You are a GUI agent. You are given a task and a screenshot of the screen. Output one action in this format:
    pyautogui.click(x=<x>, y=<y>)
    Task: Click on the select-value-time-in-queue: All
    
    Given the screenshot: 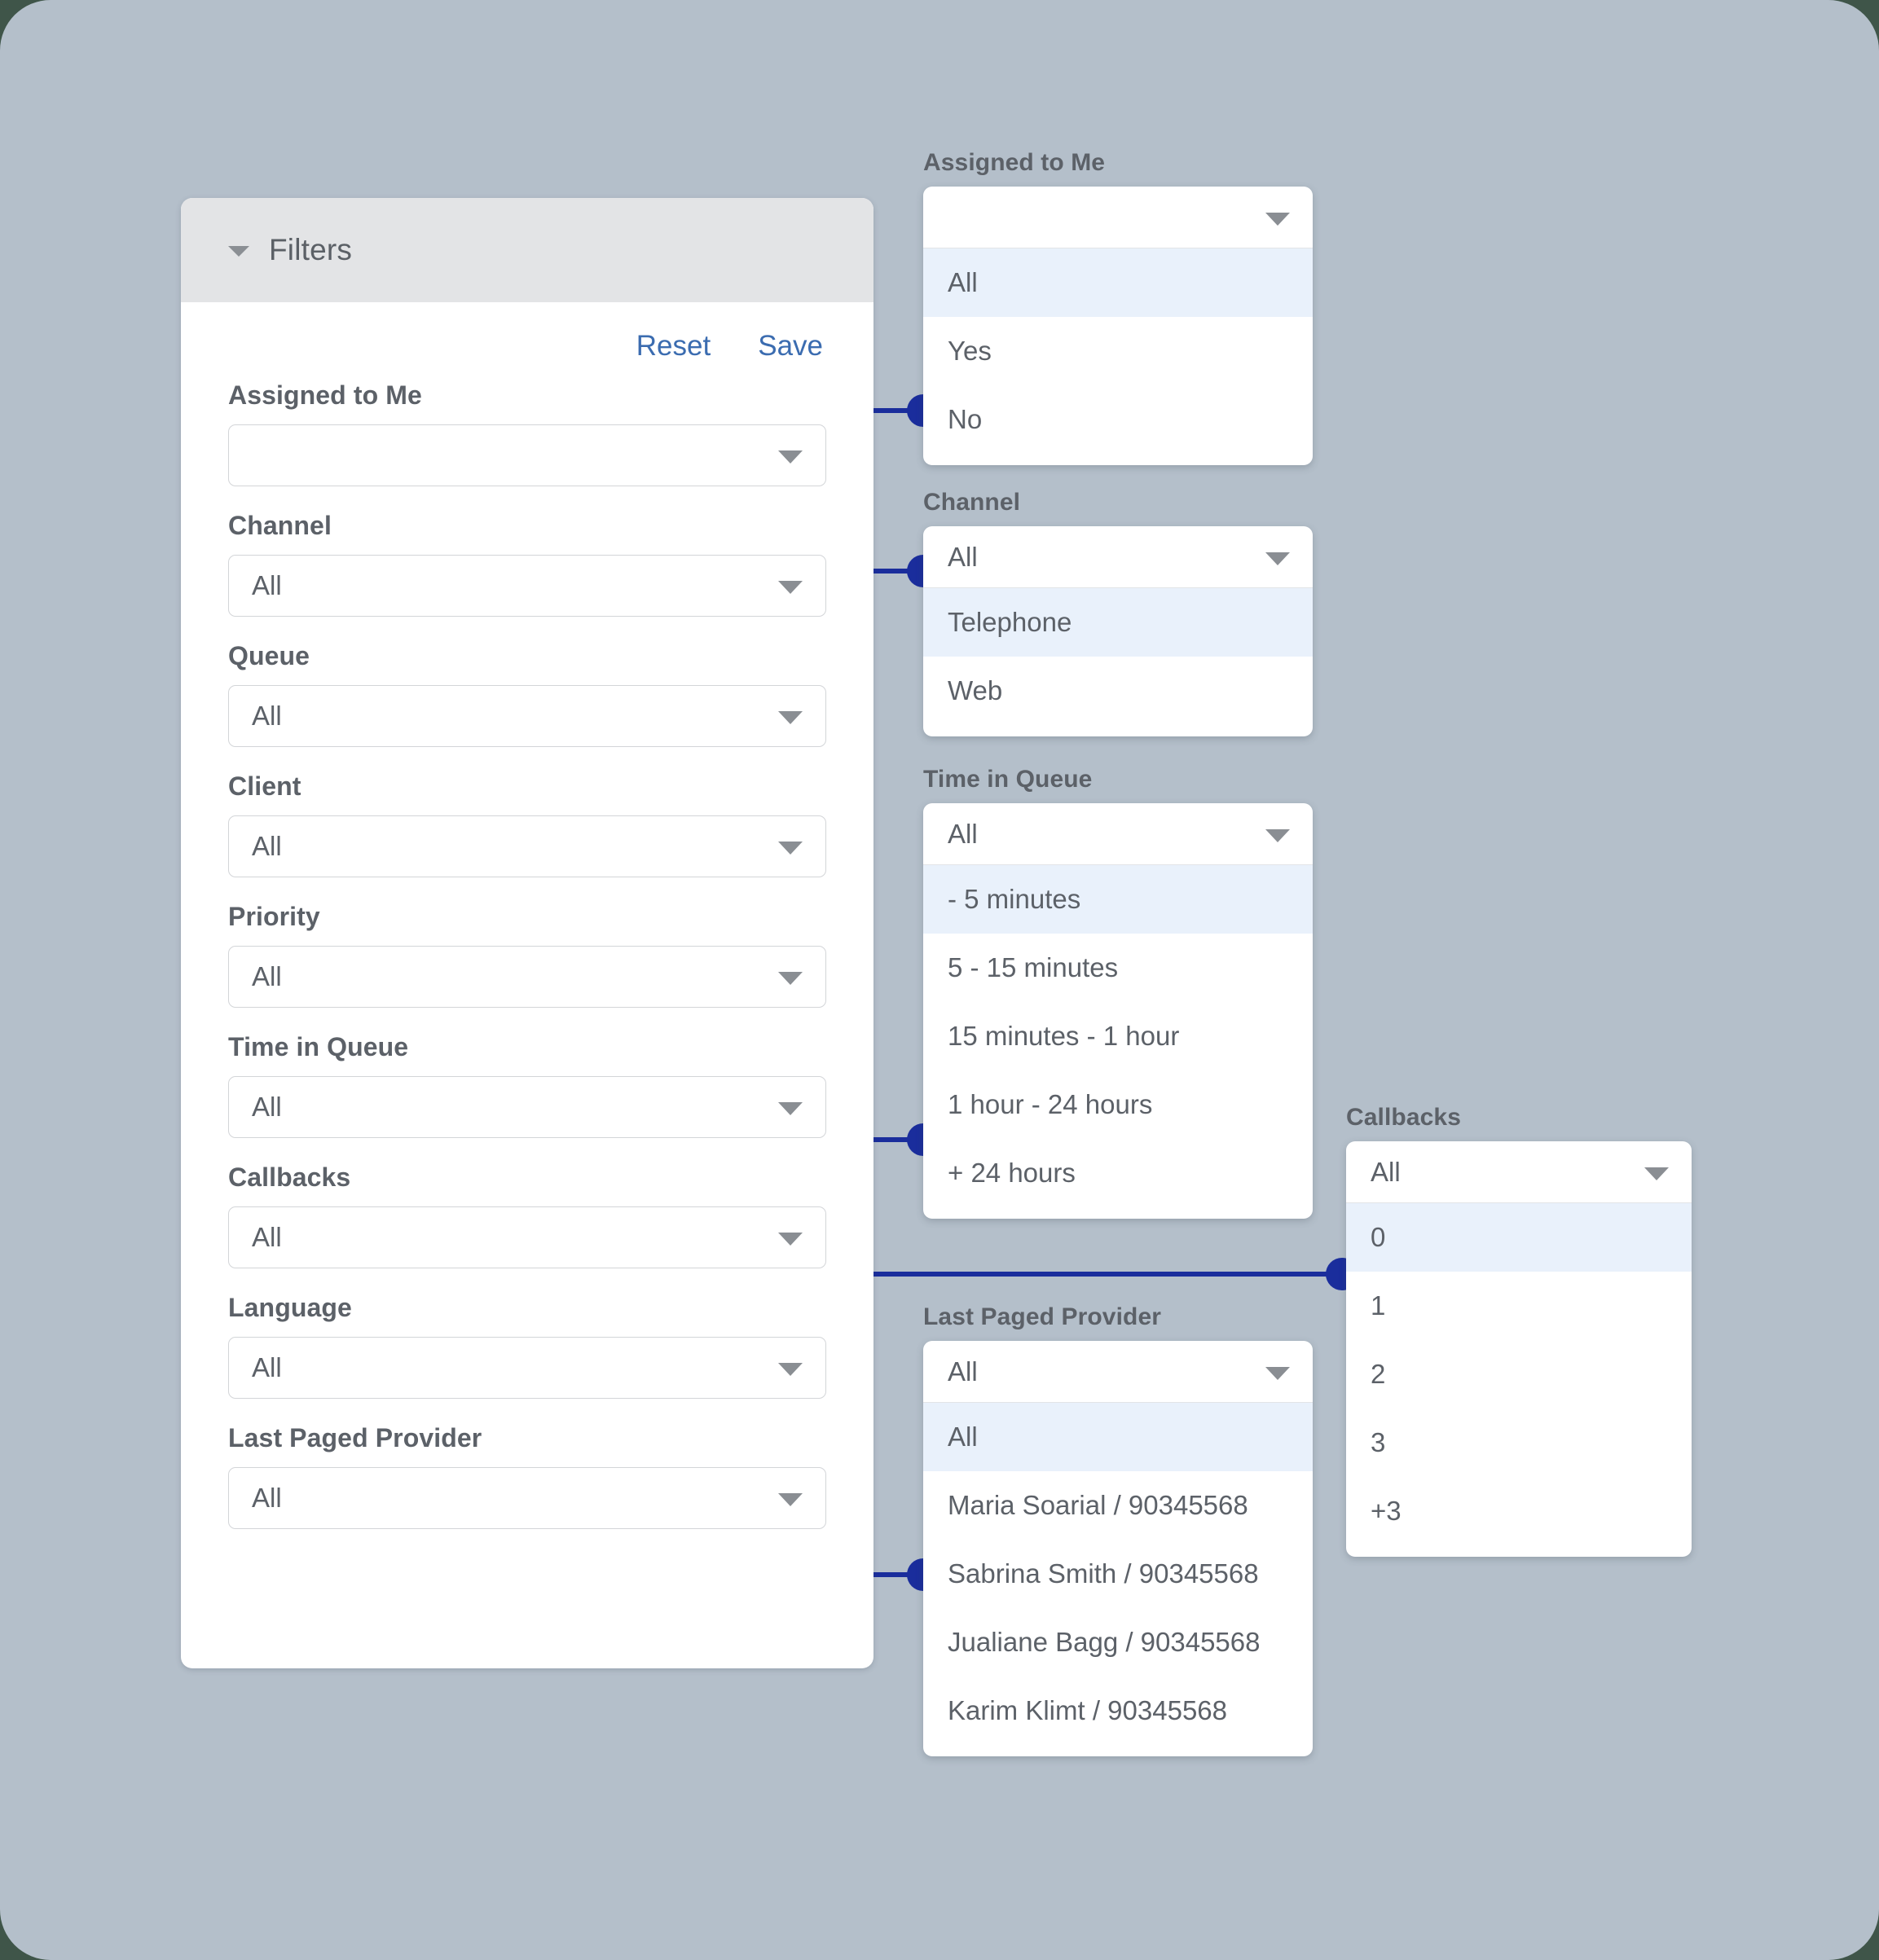 What is the action you would take?
    pyautogui.click(x=267, y=1107)
    